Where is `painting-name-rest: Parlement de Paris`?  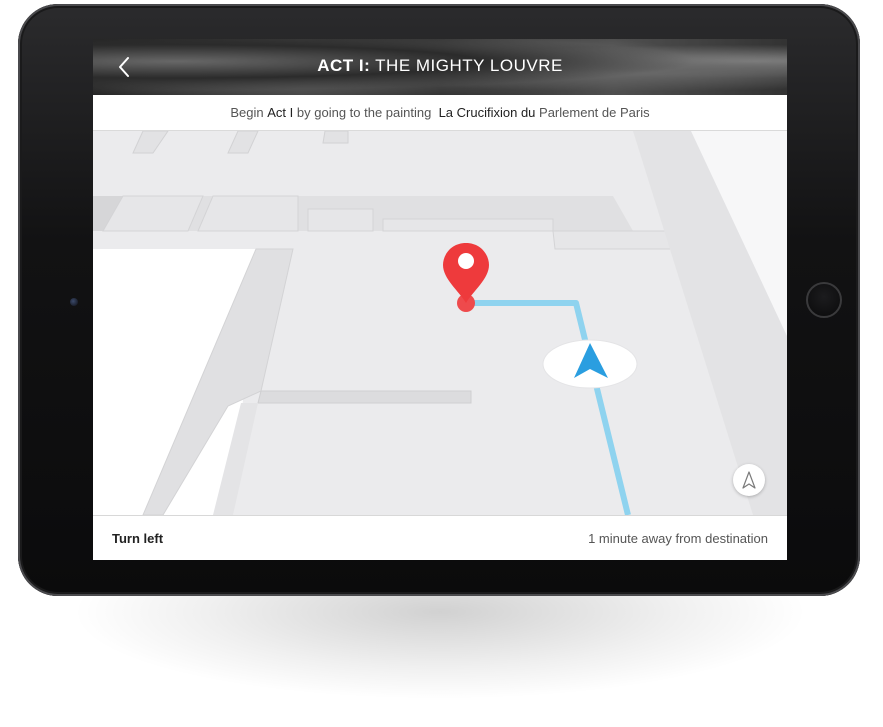
painting-name-rest: Parlement de Paris is located at coordinates (594, 112).